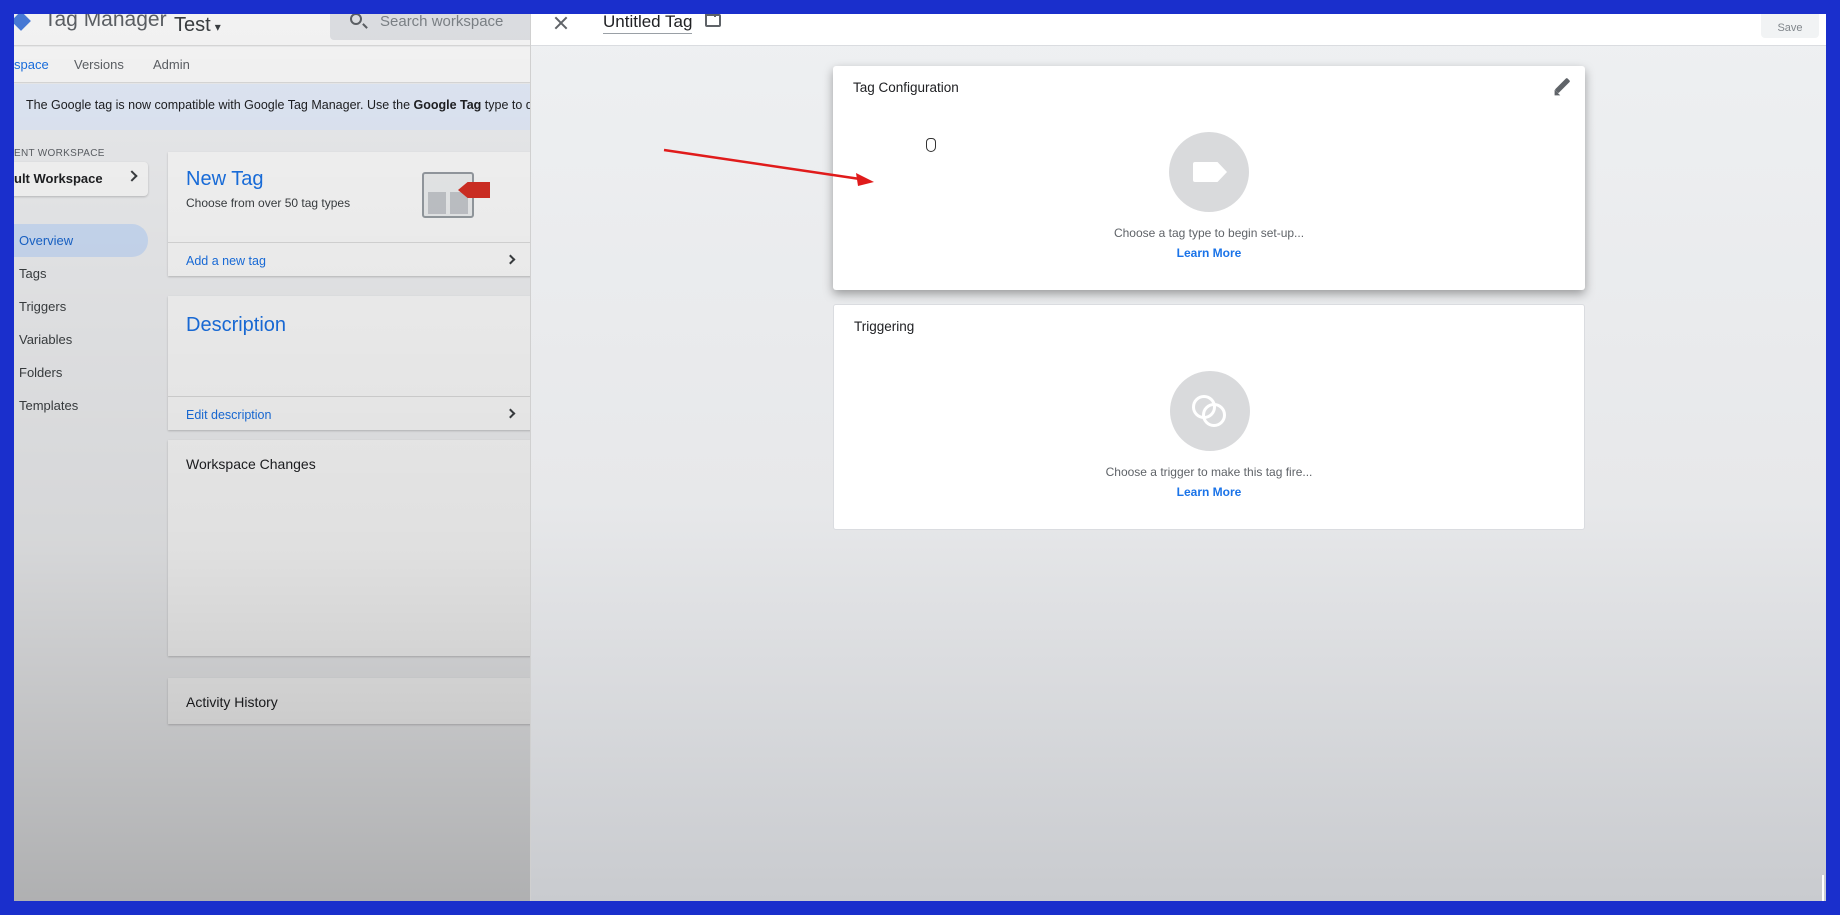 This screenshot has height=915, width=1840. What do you see at coordinates (274, 65) in the screenshot?
I see `workspace-tabs: space Versions Admin` at bounding box center [274, 65].